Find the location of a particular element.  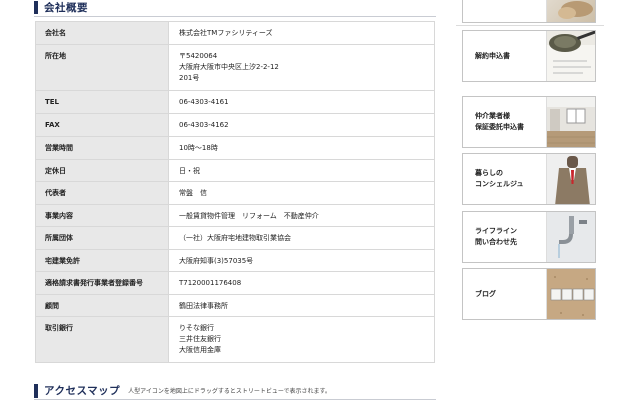

table-row: 定休日 日・祝 is located at coordinates (235, 170).